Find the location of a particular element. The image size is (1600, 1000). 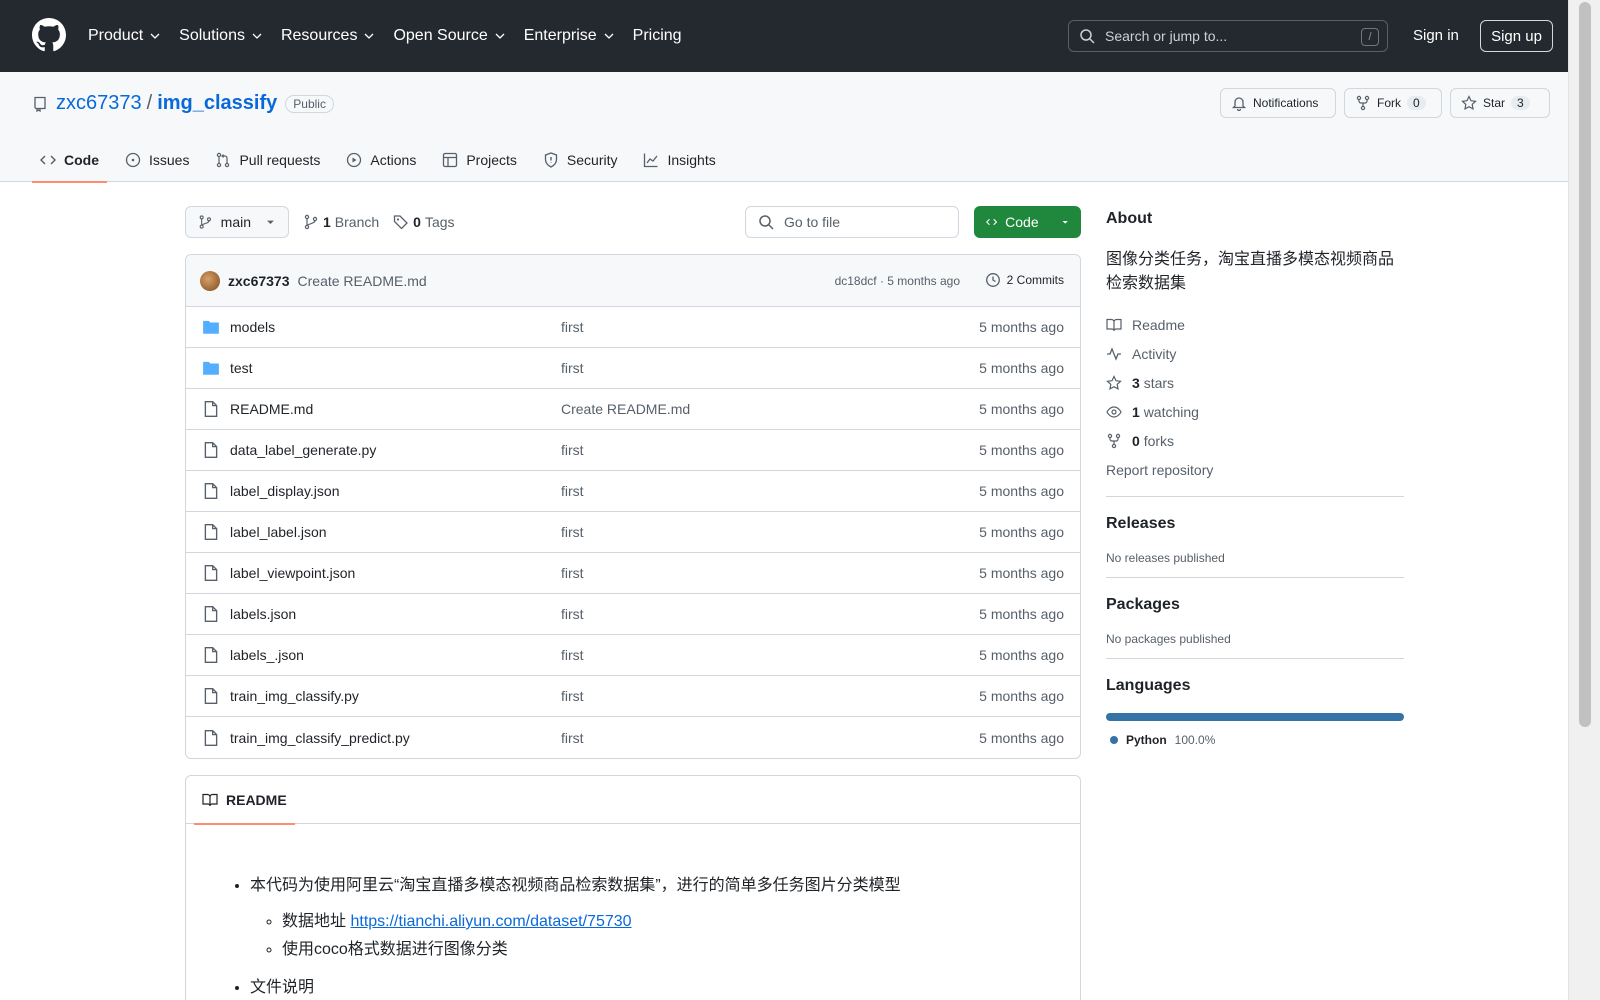

eye-icon is located at coordinates (1114, 411).